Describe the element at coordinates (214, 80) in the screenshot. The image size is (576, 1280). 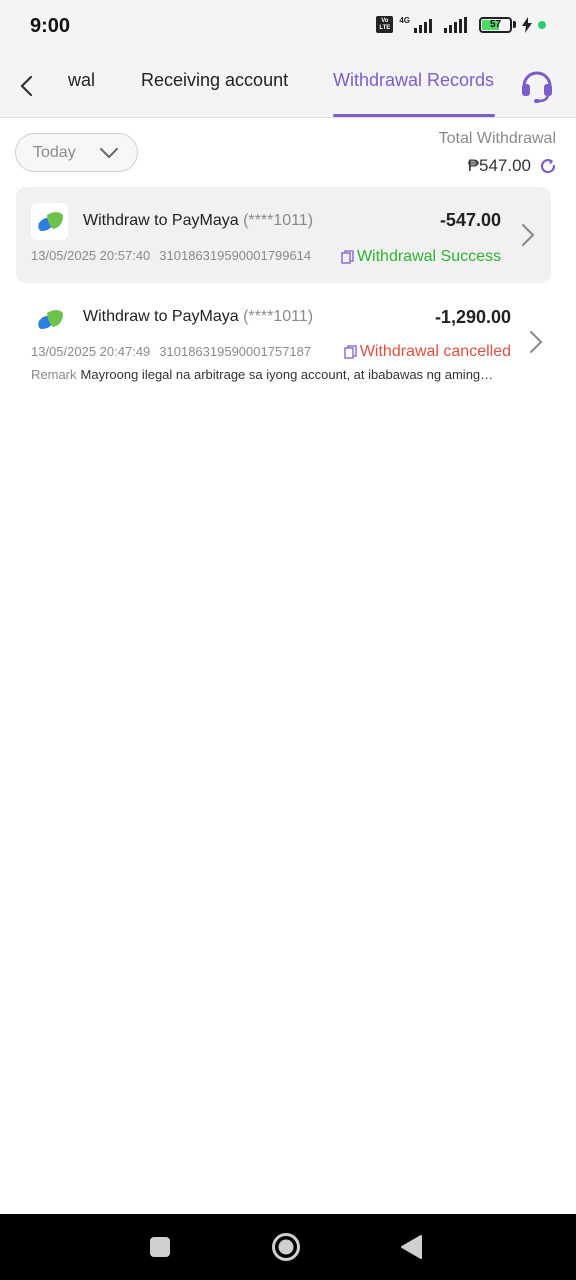
I see `tab-receiving-account: Receiving account` at that location.